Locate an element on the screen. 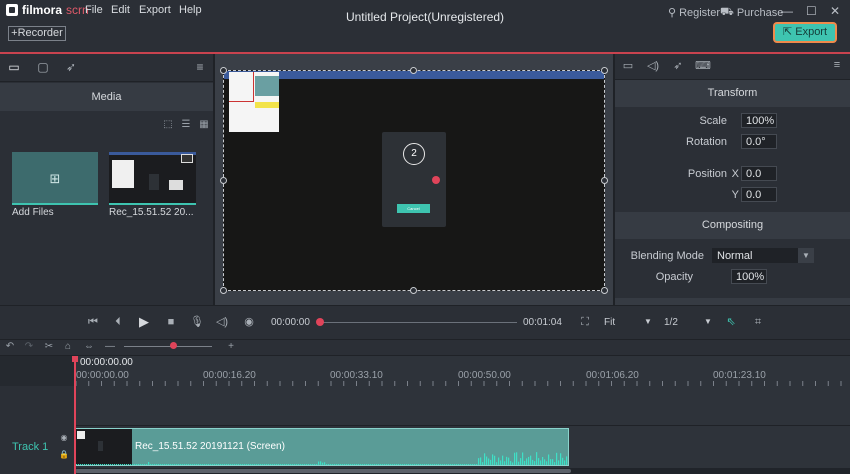  recording-thumbnail is located at coordinates (152, 178).